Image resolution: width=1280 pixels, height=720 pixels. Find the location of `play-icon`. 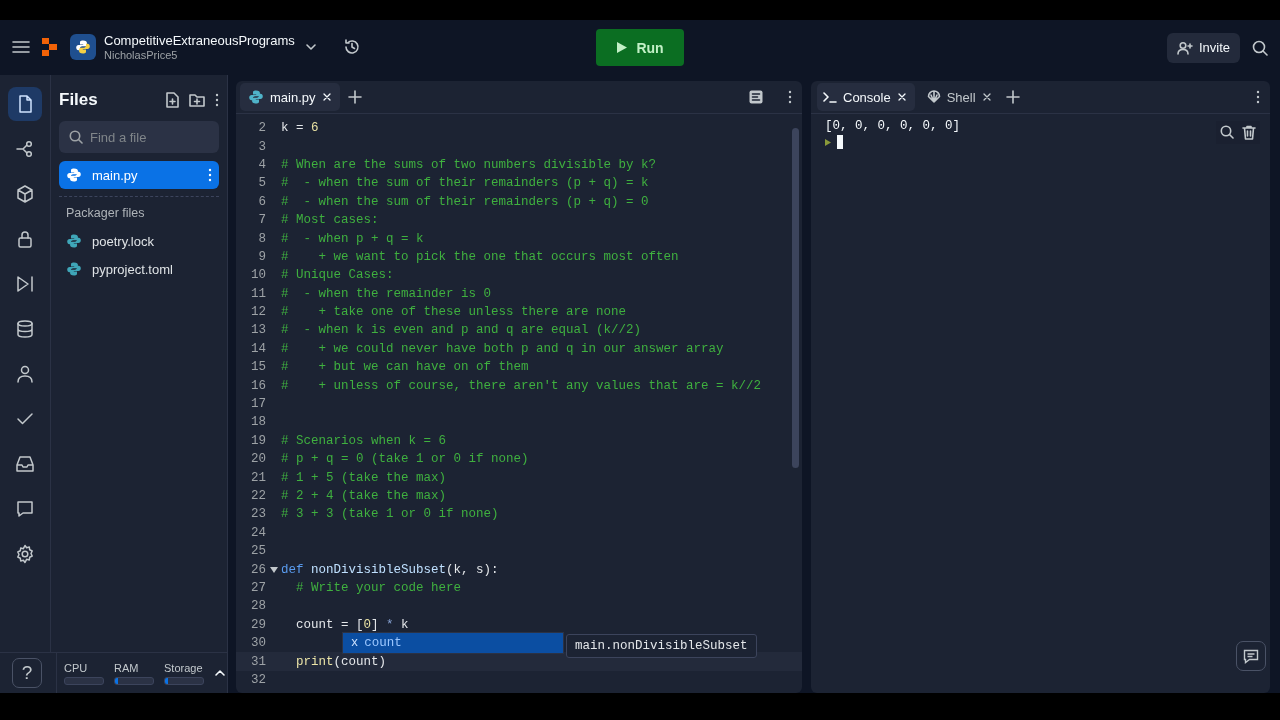

play-icon is located at coordinates (622, 47).